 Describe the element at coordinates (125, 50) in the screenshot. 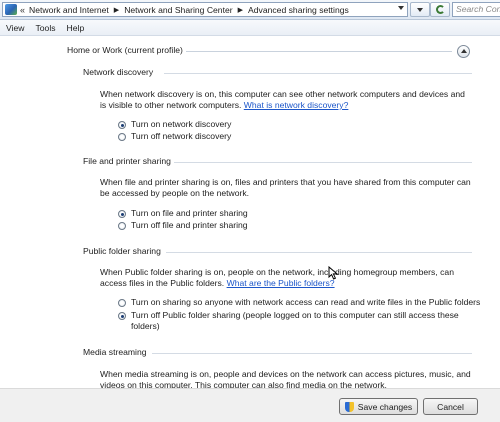

I see `profile-title: Home or Work (current profile)` at that location.